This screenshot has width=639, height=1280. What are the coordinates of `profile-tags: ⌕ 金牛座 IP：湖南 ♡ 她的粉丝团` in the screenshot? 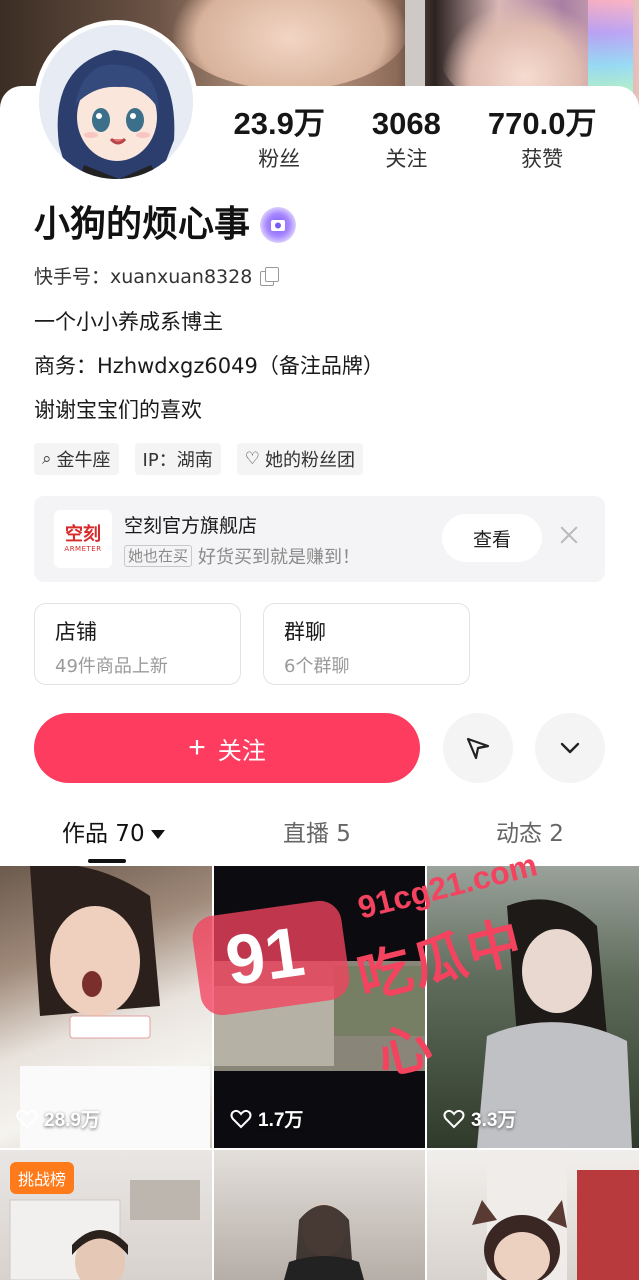 It's located at (198, 459).